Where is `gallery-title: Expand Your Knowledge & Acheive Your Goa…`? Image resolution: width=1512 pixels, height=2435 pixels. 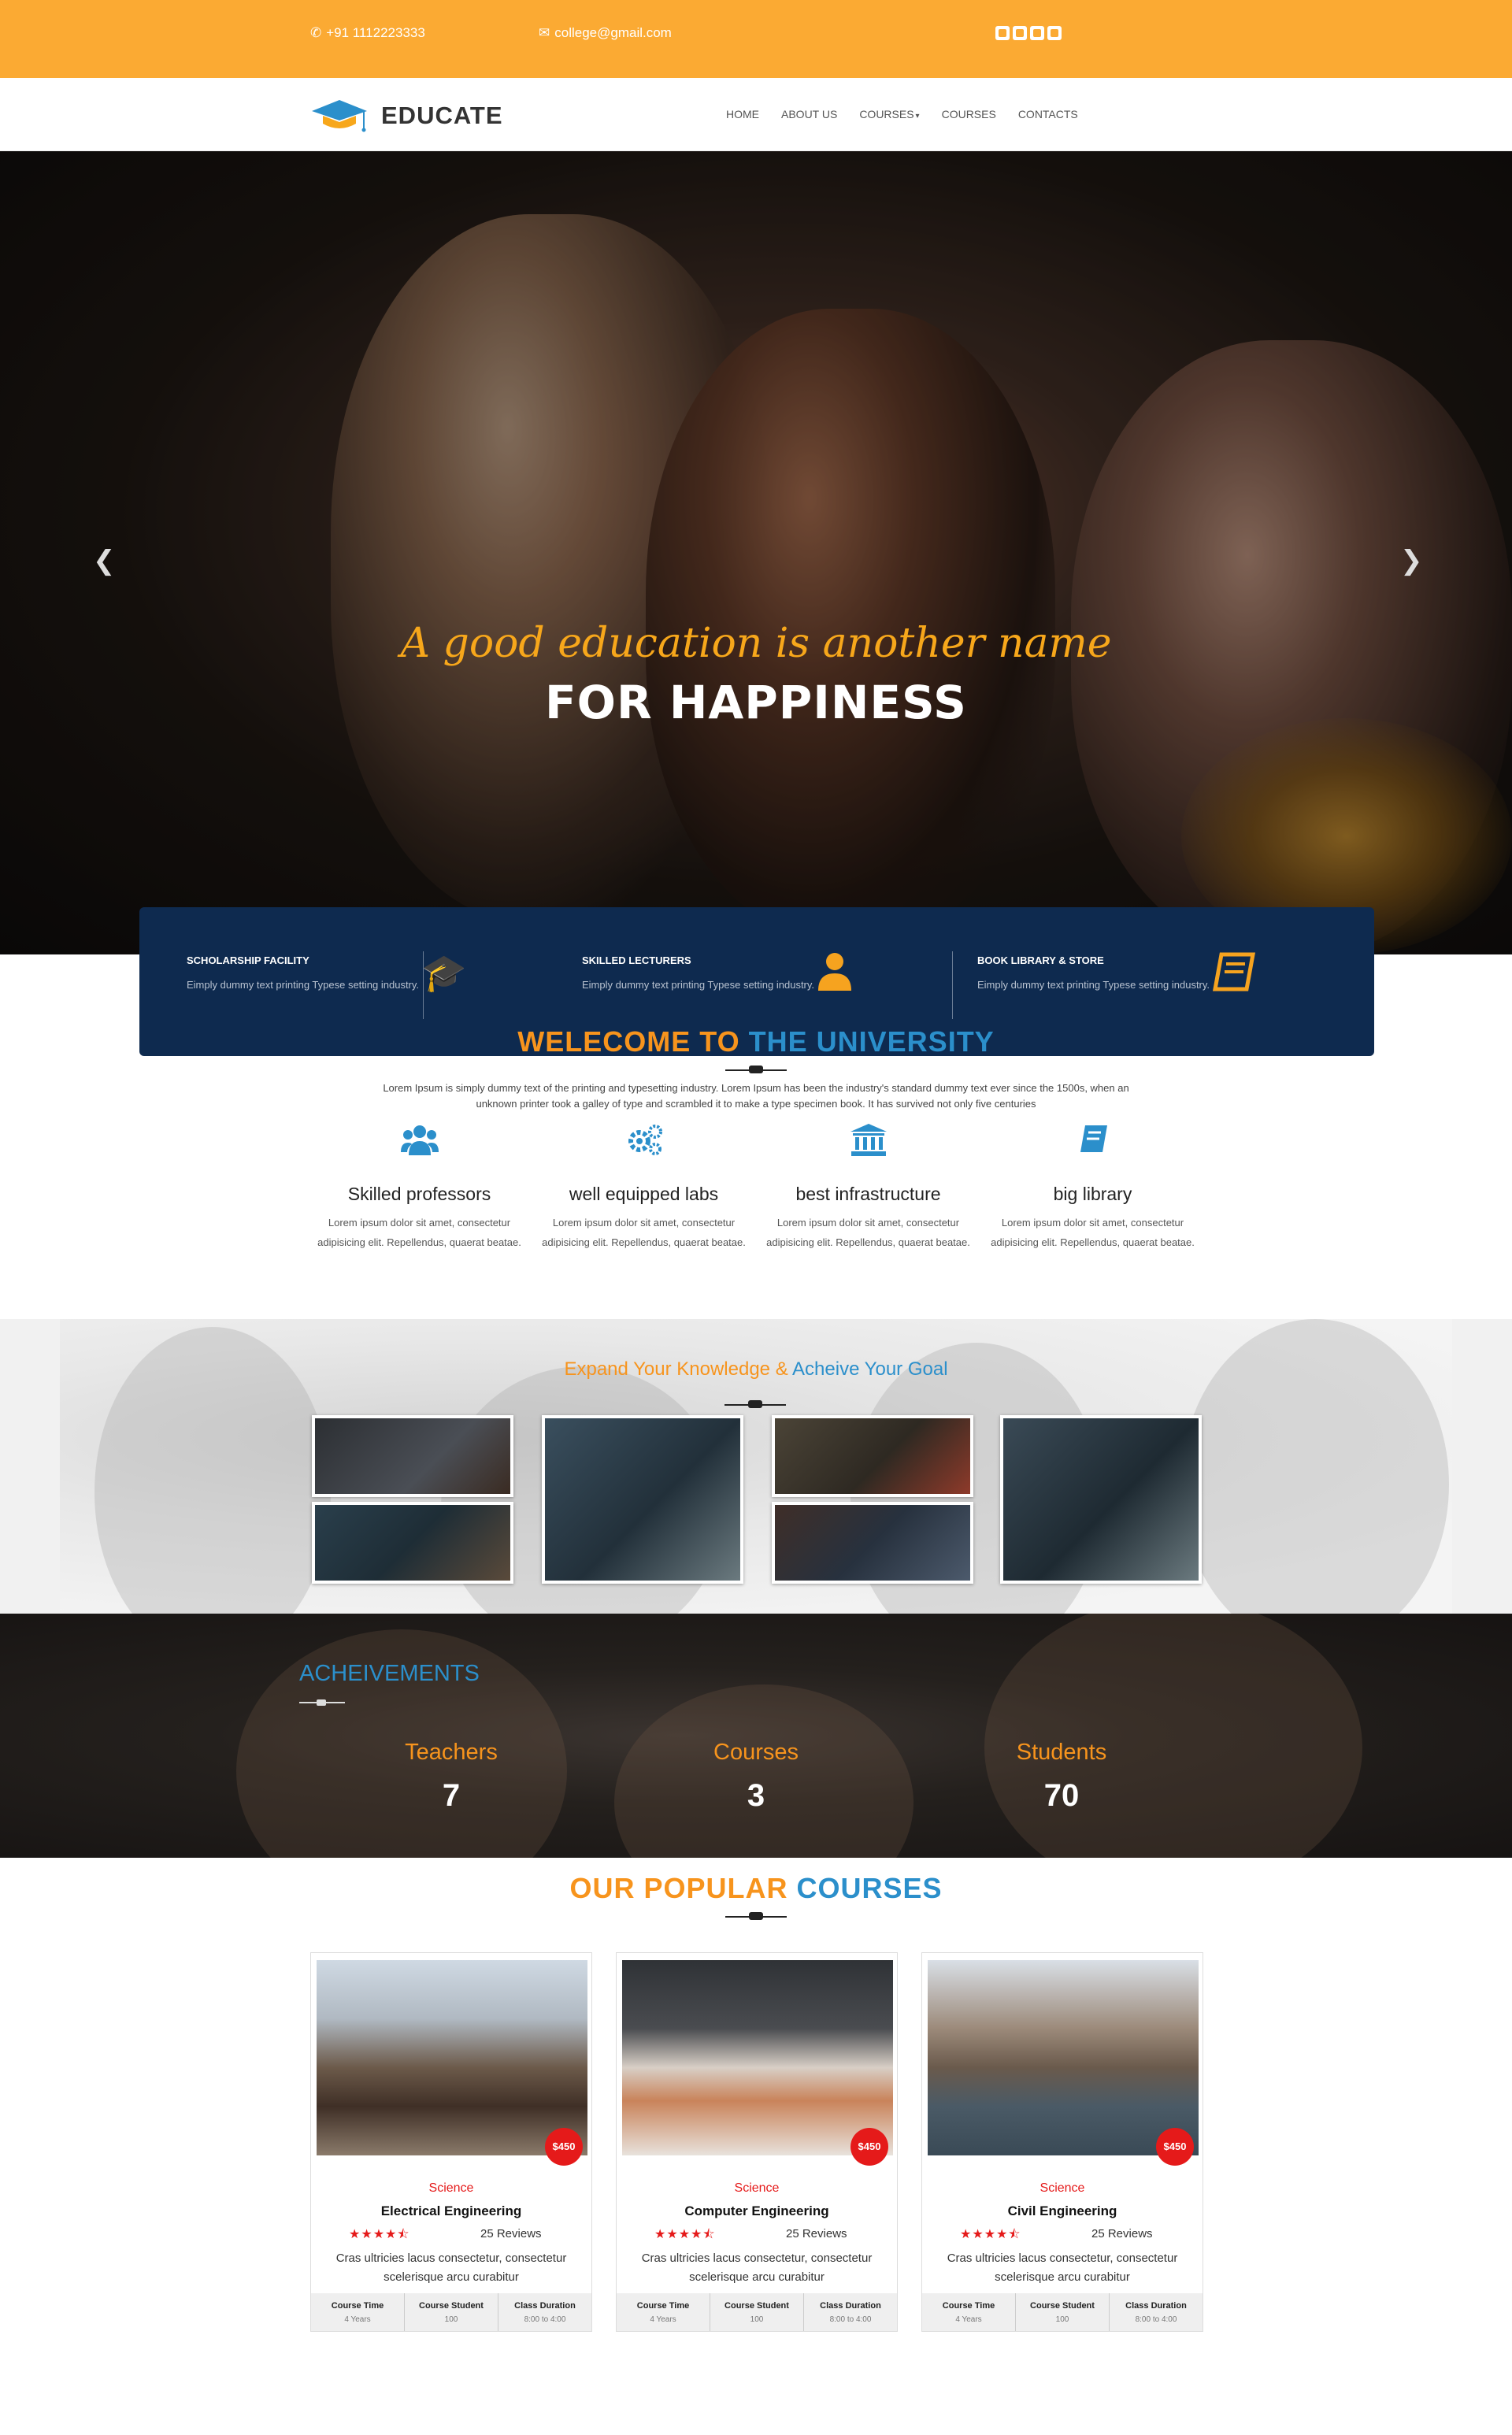
gallery-title: Expand Your Knowledge & Acheive Your Goa… is located at coordinates (756, 1369).